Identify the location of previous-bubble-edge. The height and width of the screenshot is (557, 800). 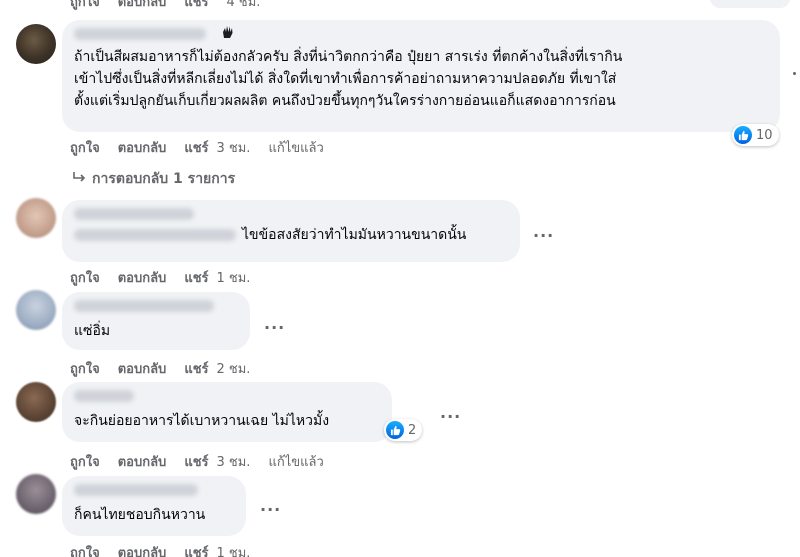
(750, 4).